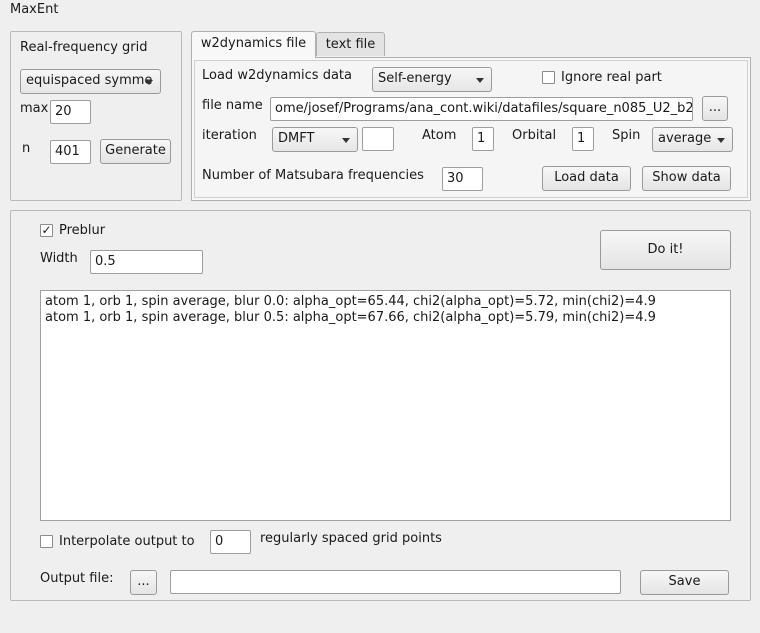 This screenshot has width=760, height=633. What do you see at coordinates (77, 578) in the screenshot?
I see `output-file-label: Output file:` at bounding box center [77, 578].